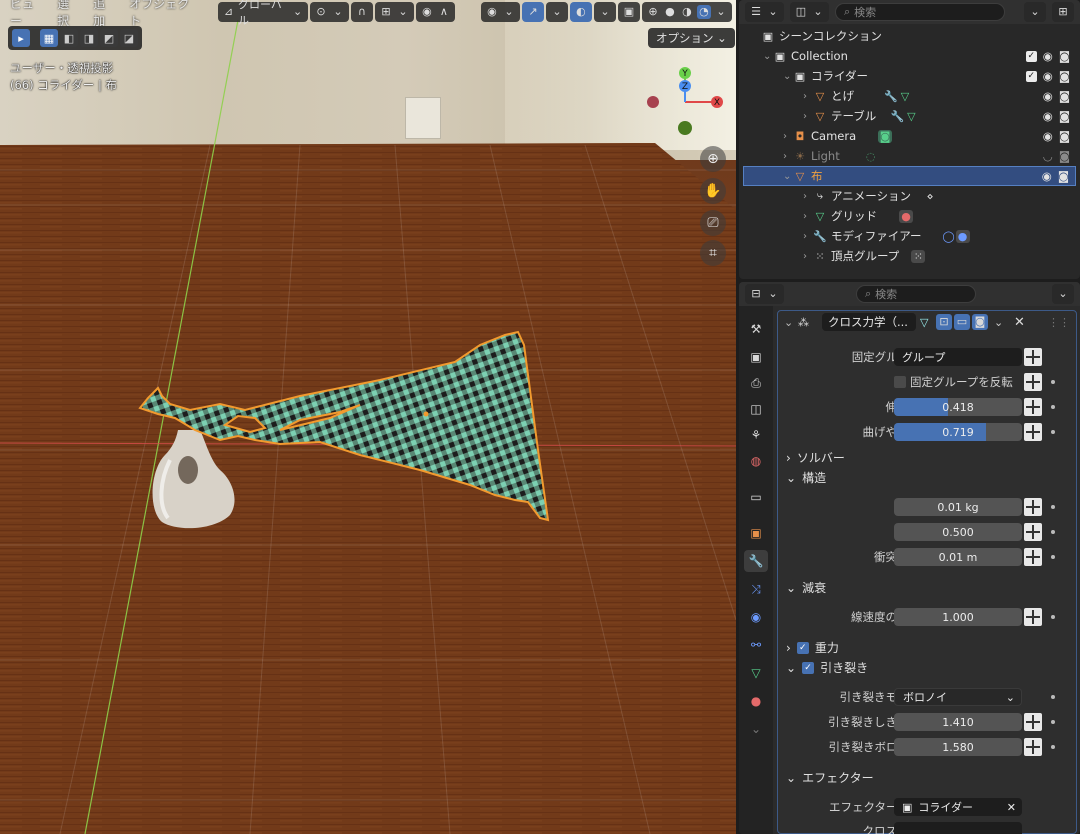  Describe the element at coordinates (713, 253) in the screenshot. I see `ortho-grid-icon: ⌗` at that location.